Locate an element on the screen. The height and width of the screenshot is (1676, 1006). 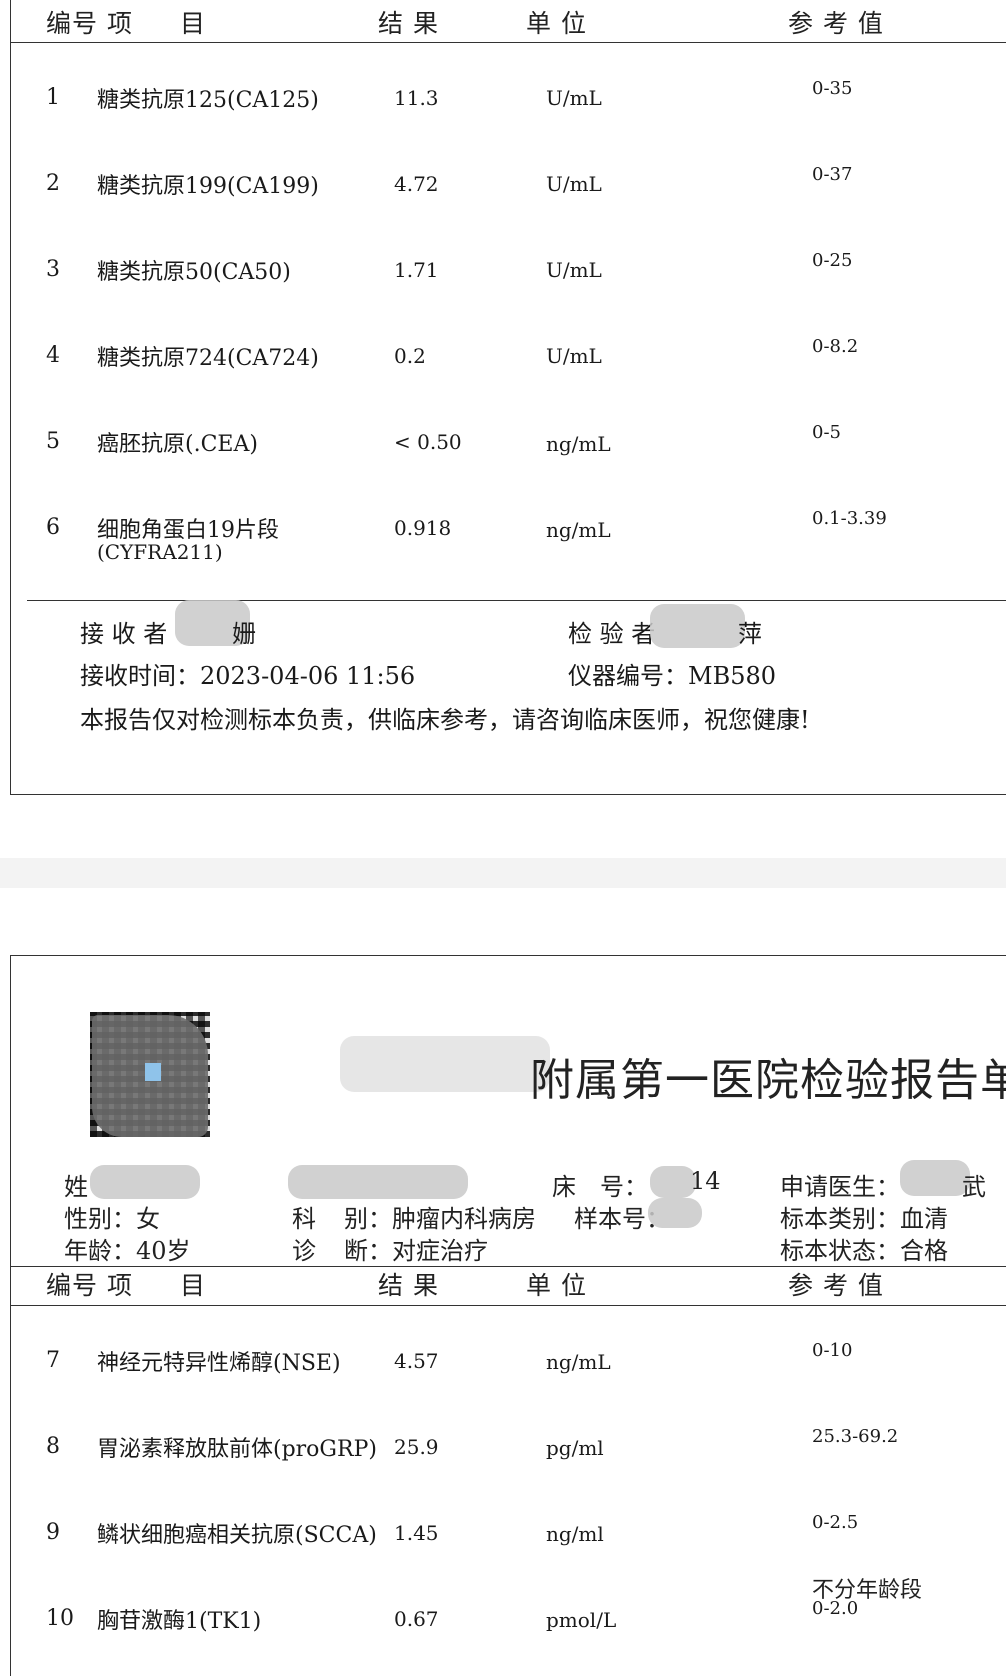
row-number: 4 is located at coordinates (53, 355).